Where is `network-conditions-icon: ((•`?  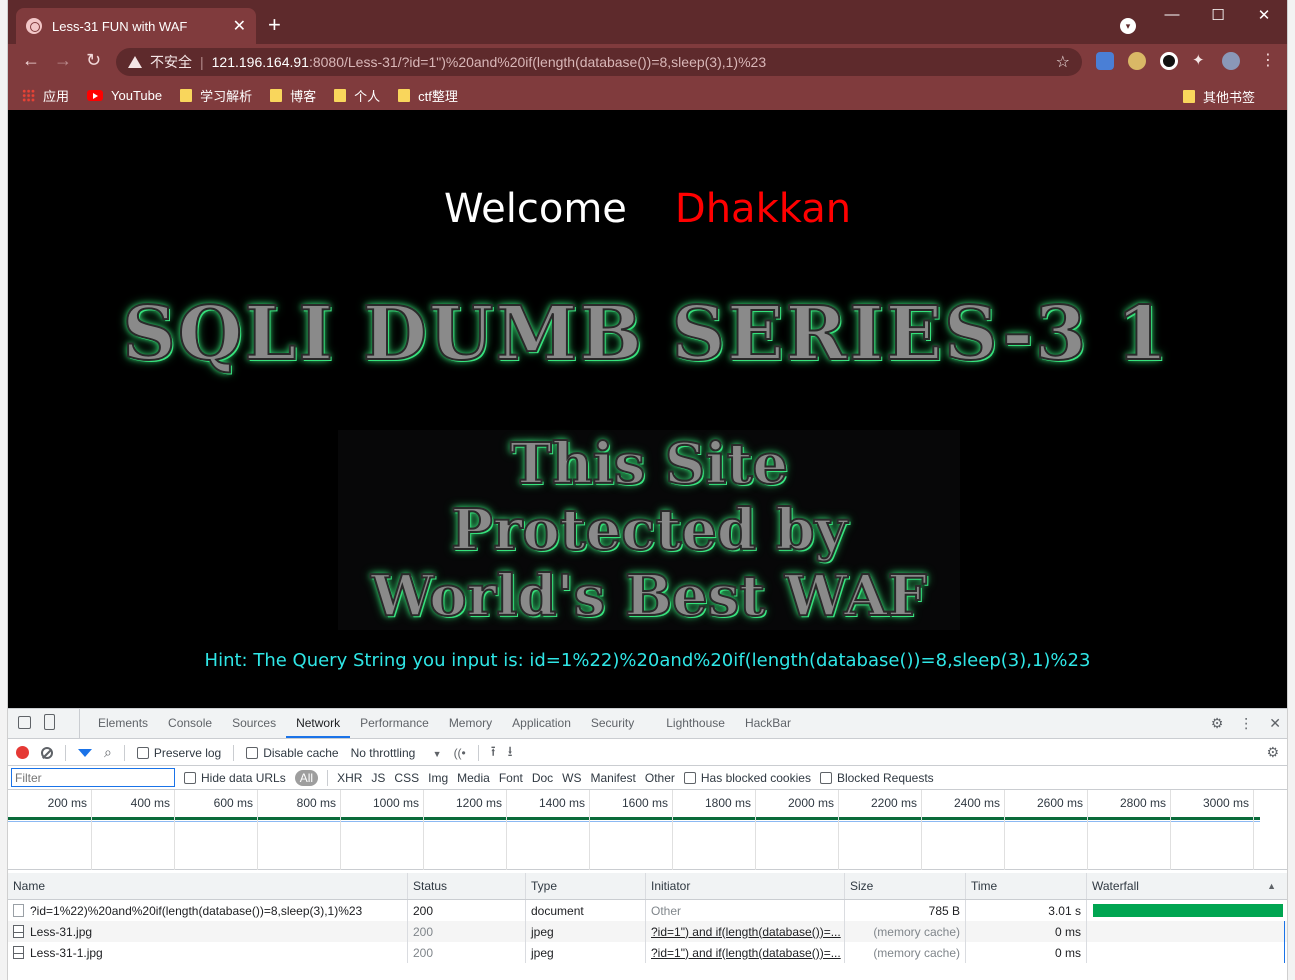 network-conditions-icon: ((• is located at coordinates (460, 753).